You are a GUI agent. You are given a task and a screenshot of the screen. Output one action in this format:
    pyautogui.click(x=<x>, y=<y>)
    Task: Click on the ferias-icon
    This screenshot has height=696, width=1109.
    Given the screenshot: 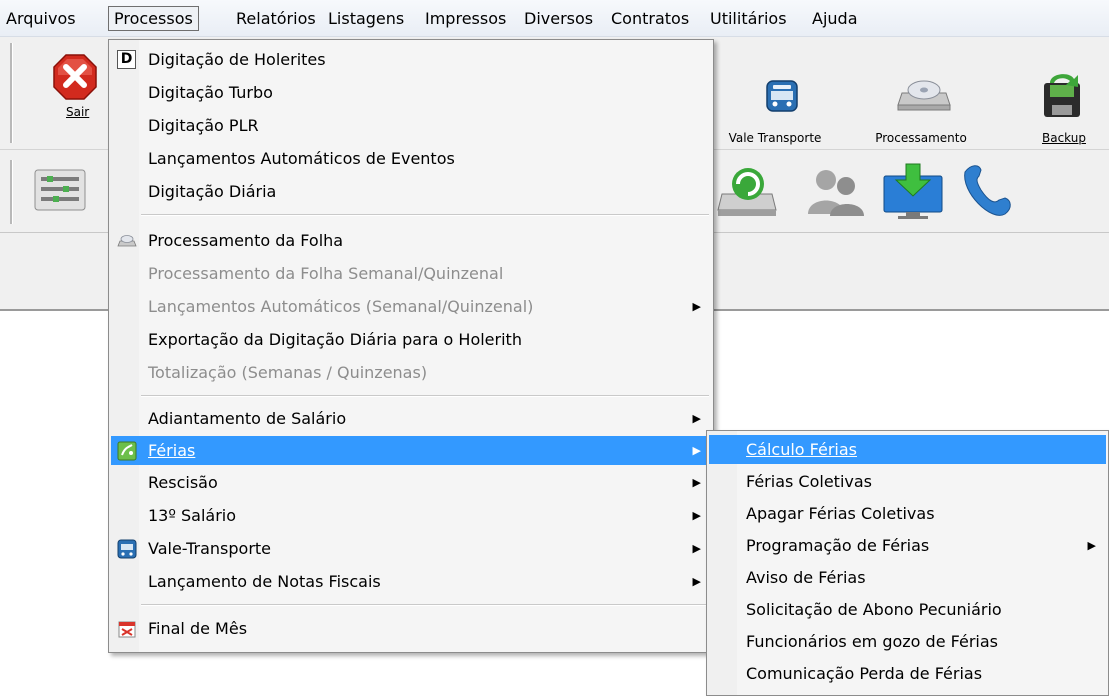 What is the action you would take?
    pyautogui.click(x=127, y=451)
    